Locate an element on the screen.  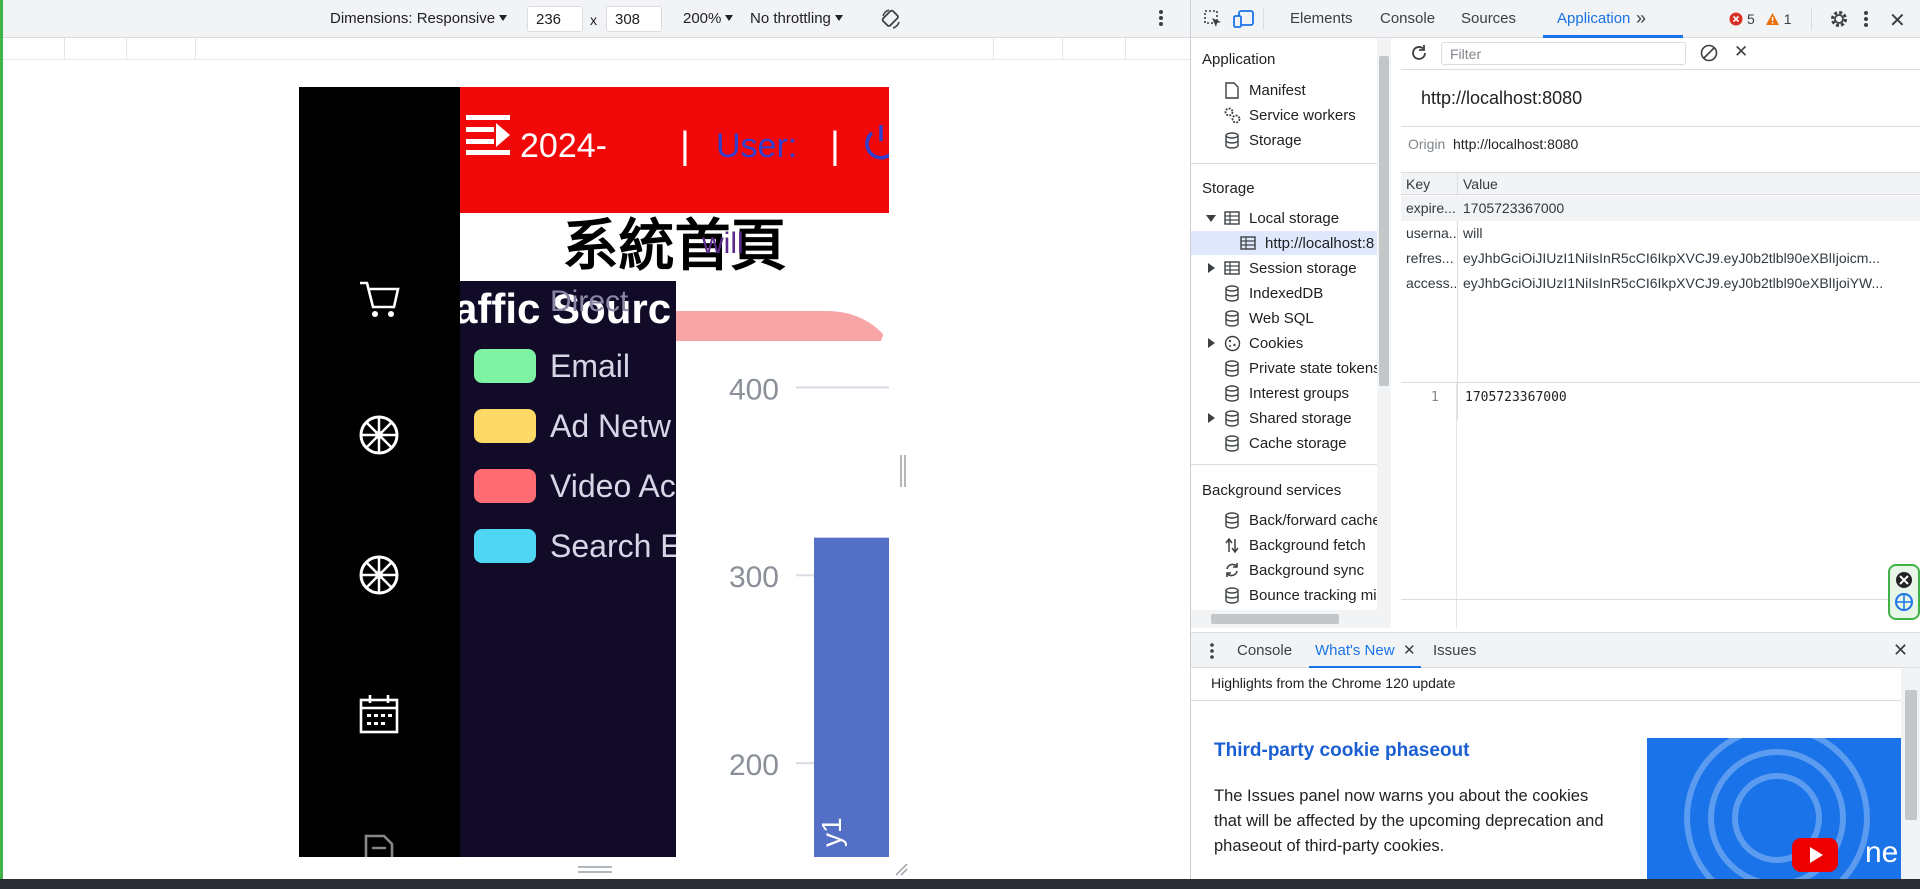
value-preview: 1705723367000 is located at coordinates (1516, 397).